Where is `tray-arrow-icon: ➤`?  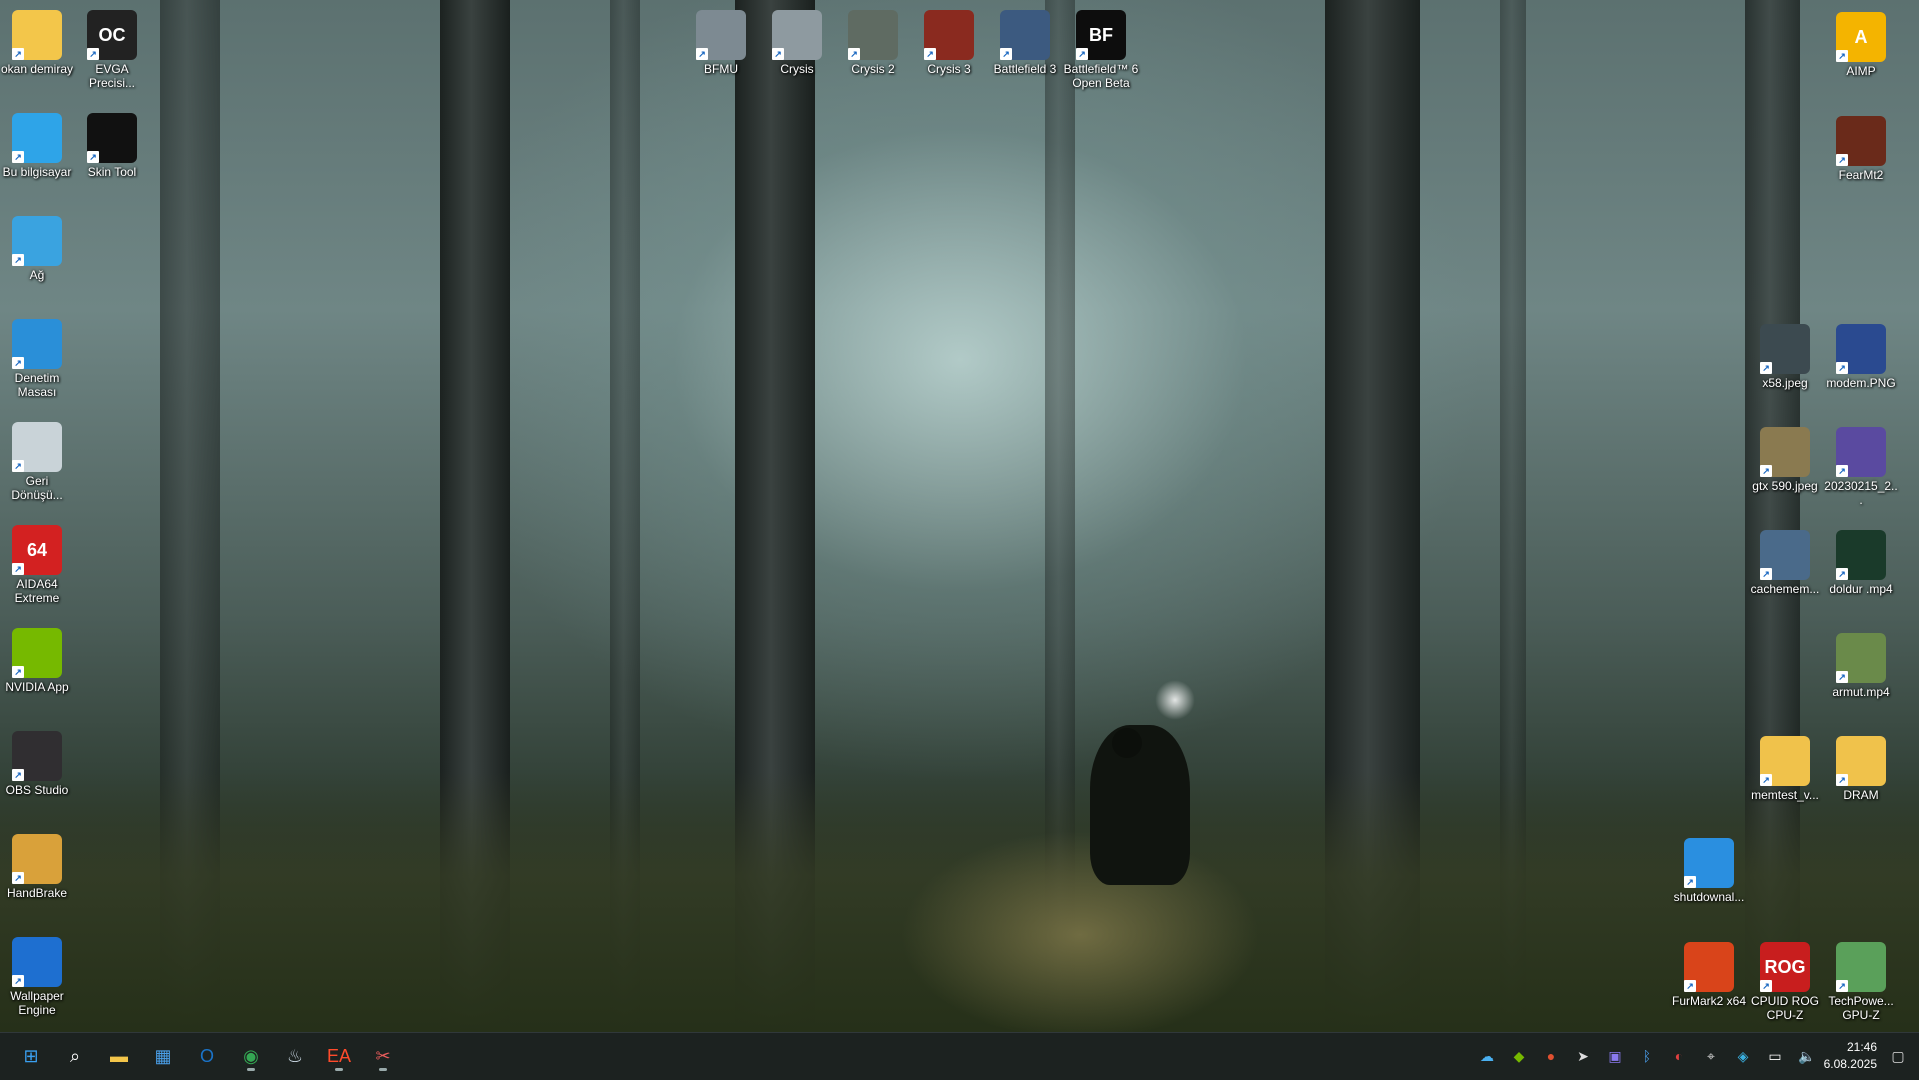
tray-arrow-icon: ➤ is located at coordinates (1583, 1056).